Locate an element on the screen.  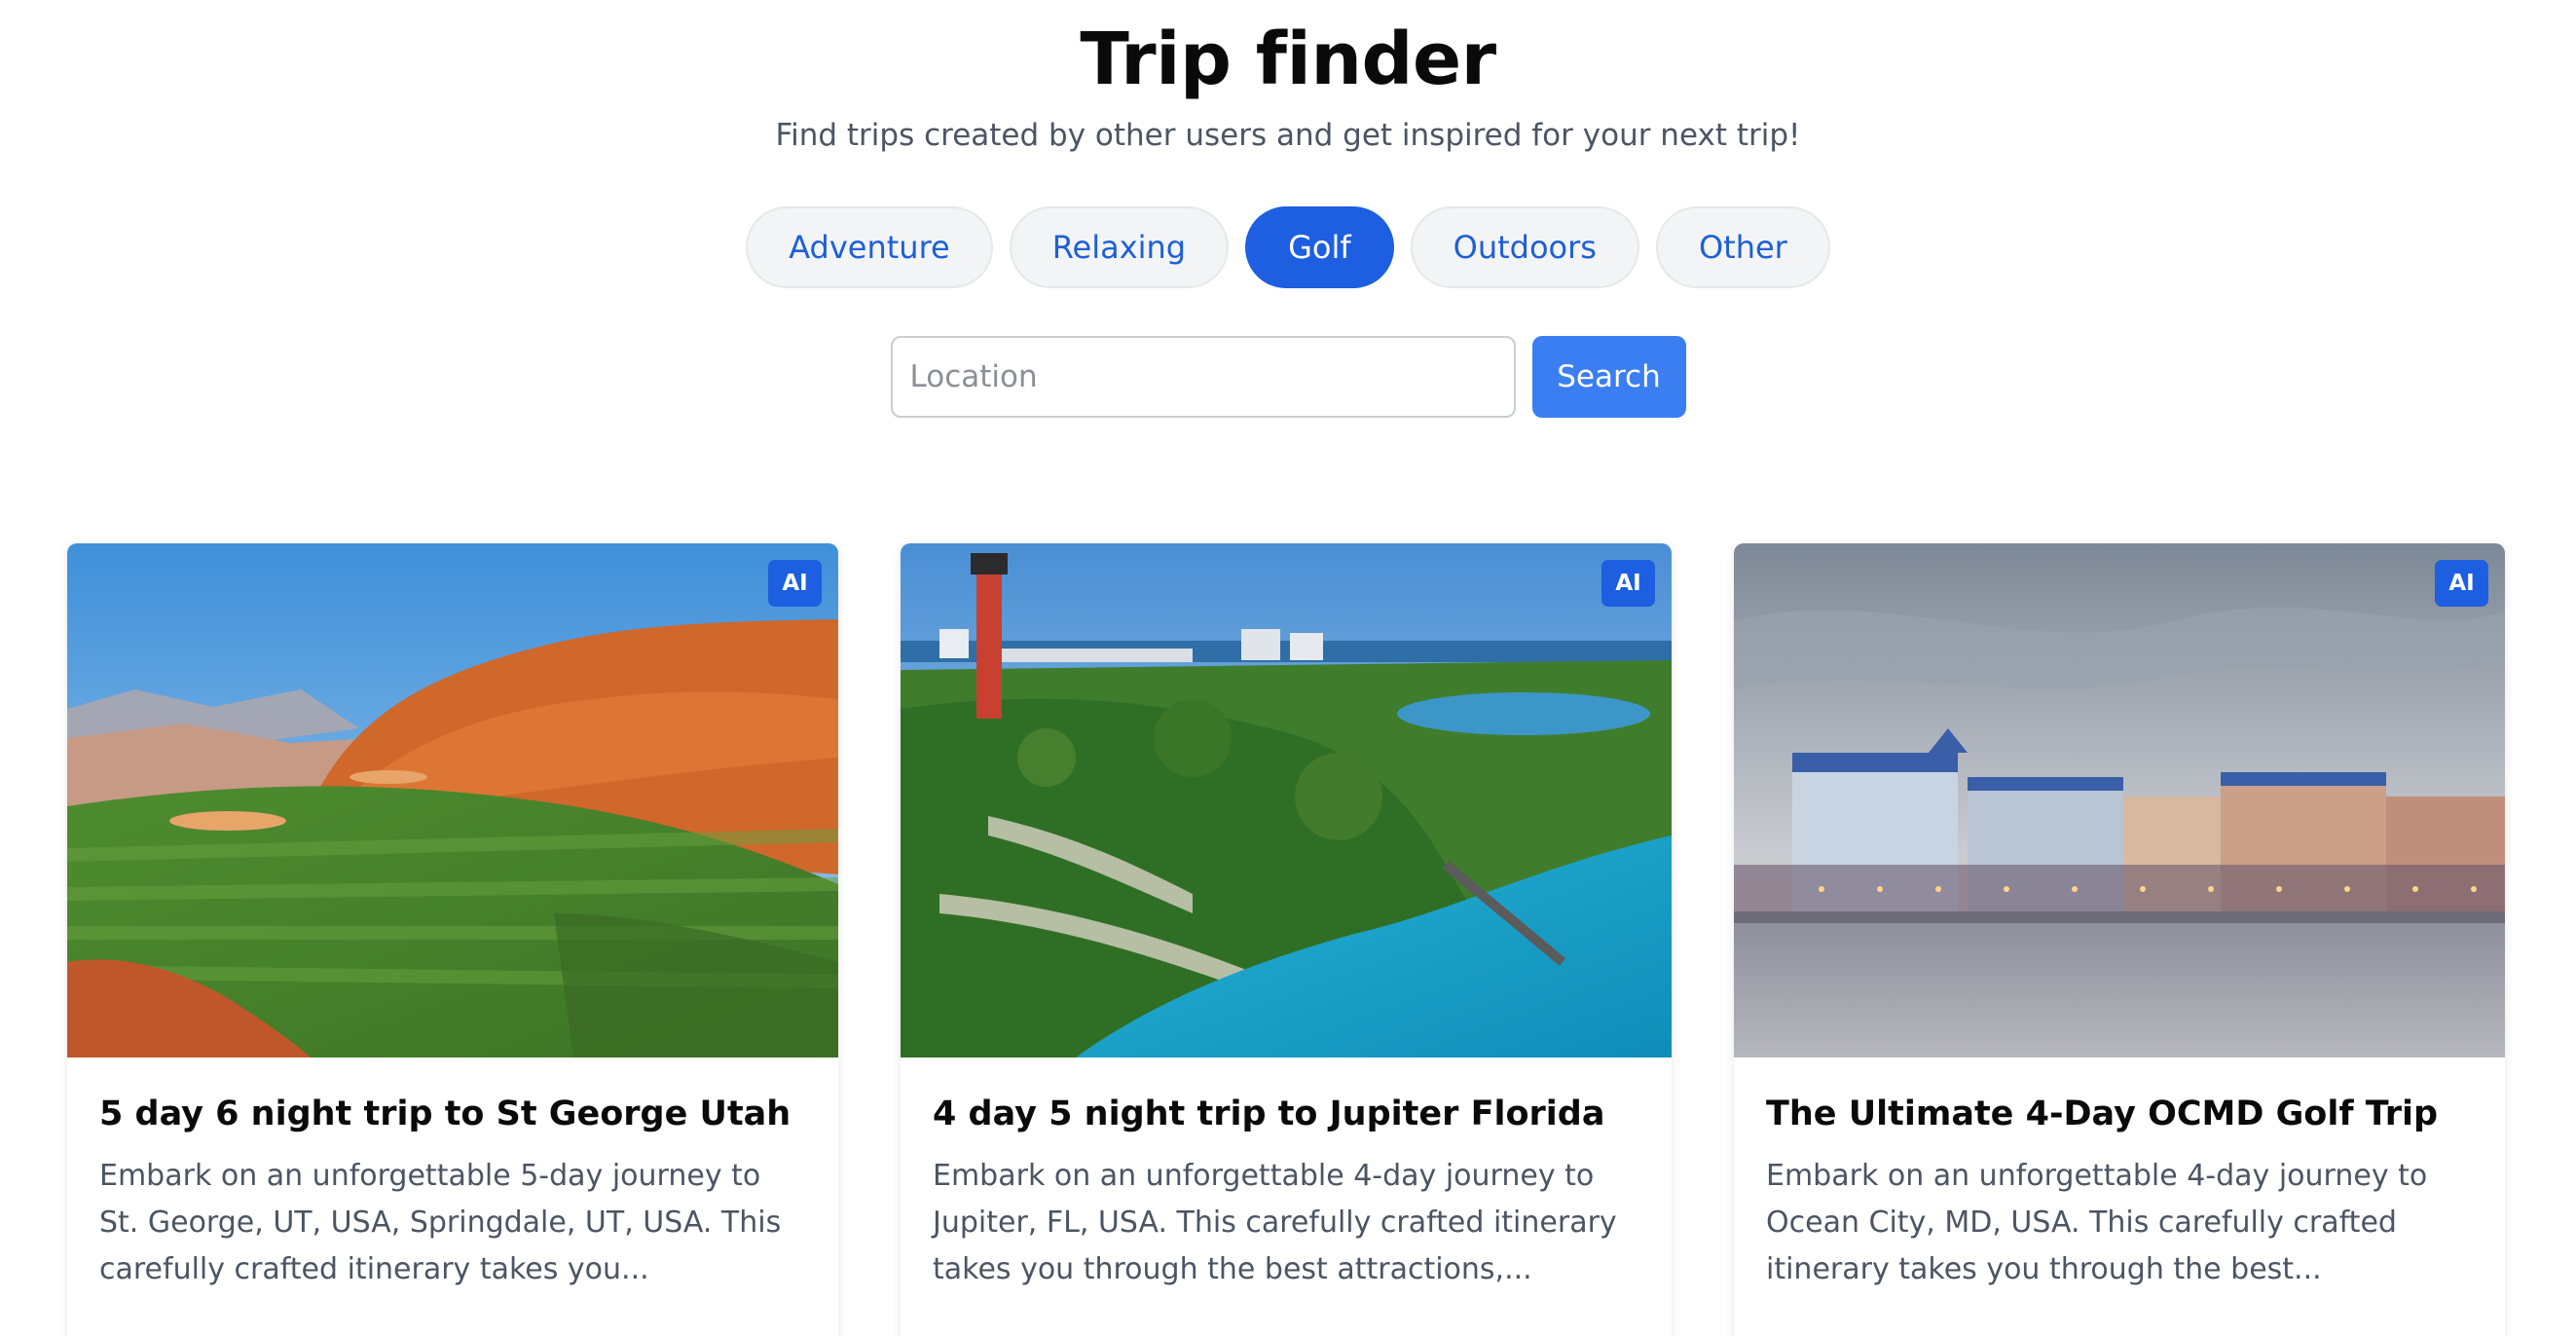
category-filters: Adventure Relaxing Golf Outdoors Other is located at coordinates (1288, 247).